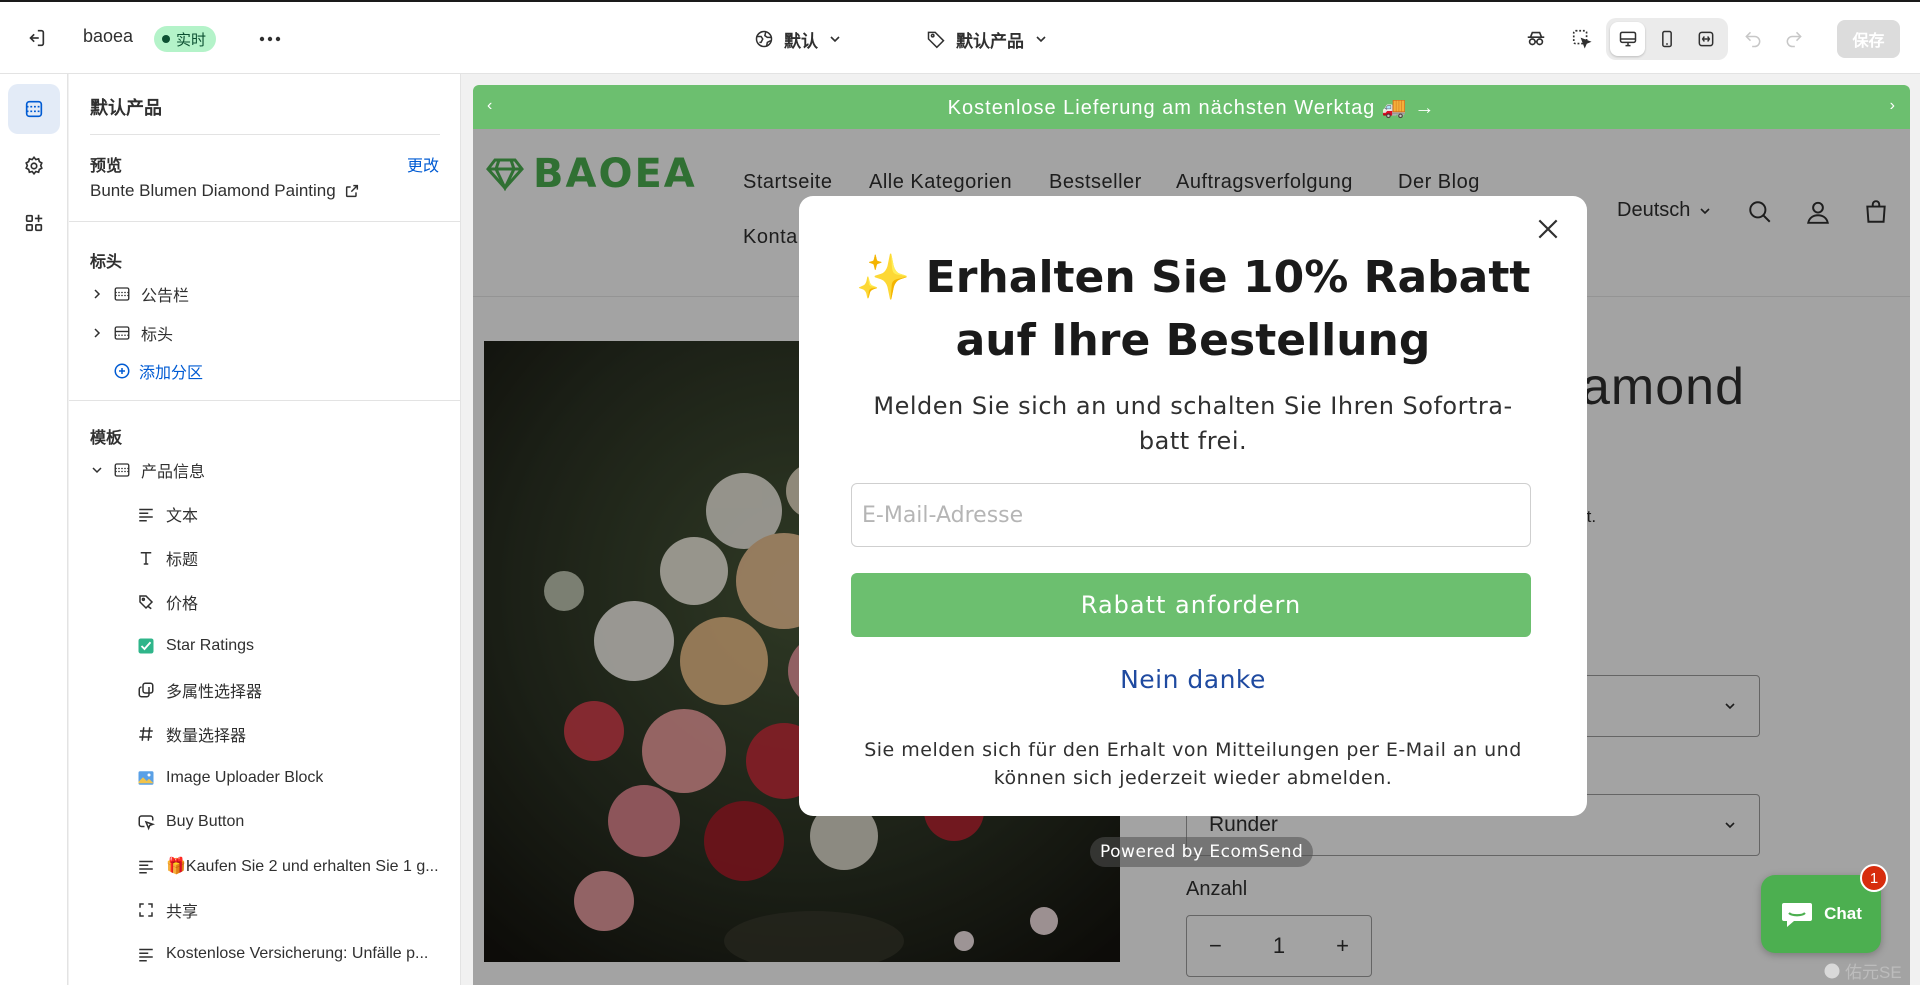 This screenshot has width=1920, height=985. What do you see at coordinates (122, 371) in the screenshot?
I see `plus-circle-icon` at bounding box center [122, 371].